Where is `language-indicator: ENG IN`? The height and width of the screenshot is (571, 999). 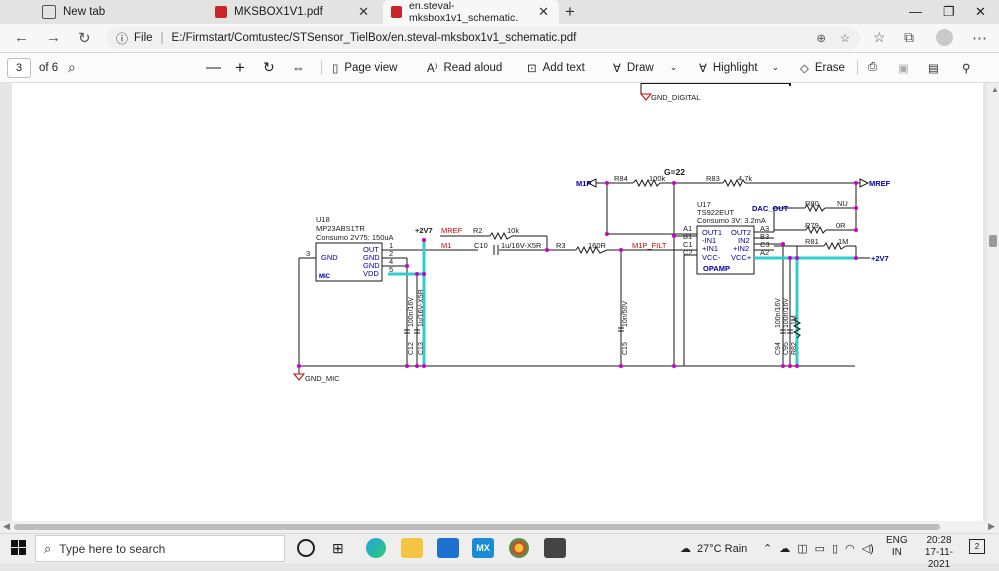 language-indicator: ENG IN is located at coordinates (897, 547).